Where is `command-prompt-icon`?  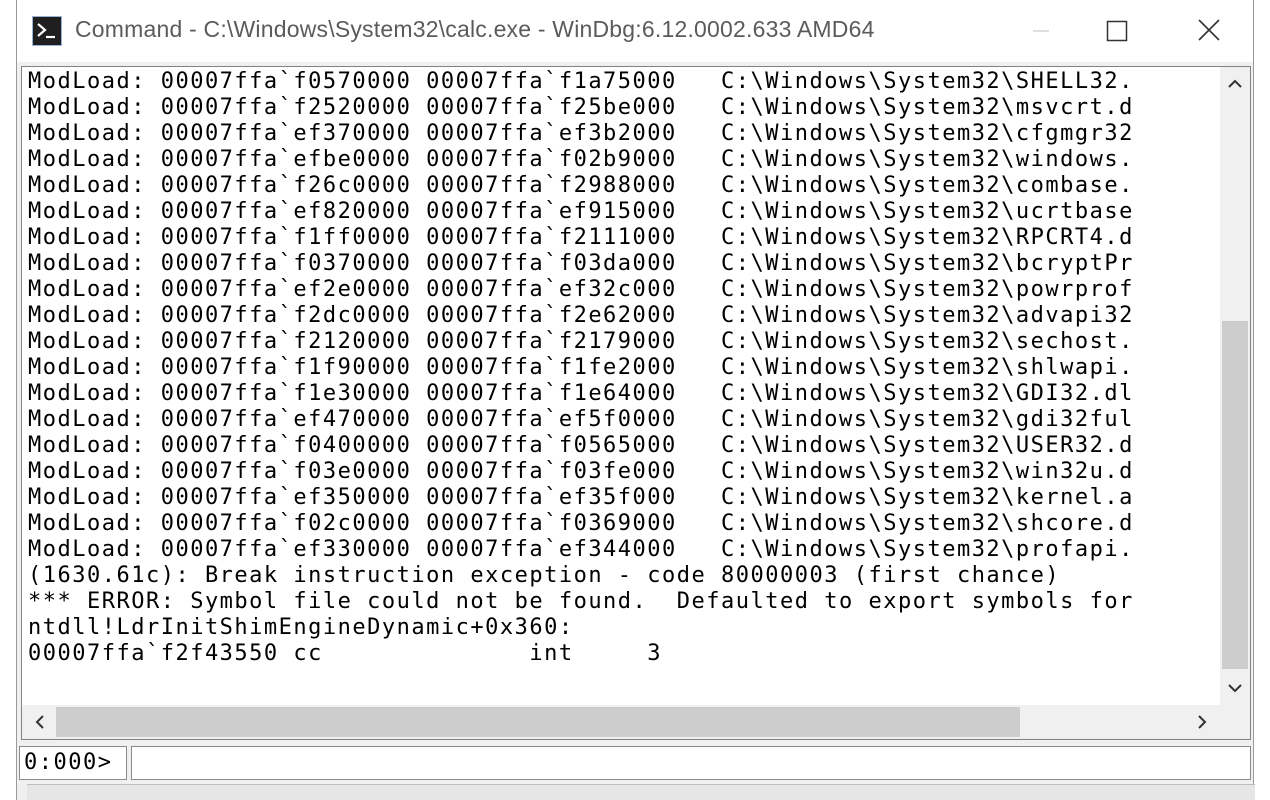 command-prompt-icon is located at coordinates (47, 31).